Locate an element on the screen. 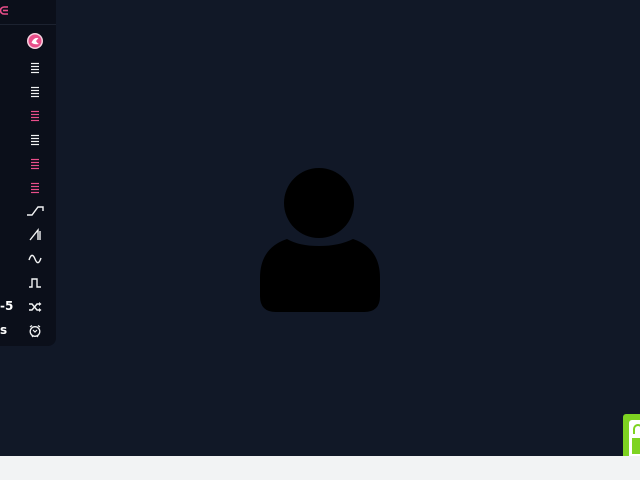 The image size is (640, 480). bottom-bar is located at coordinates (320, 468).